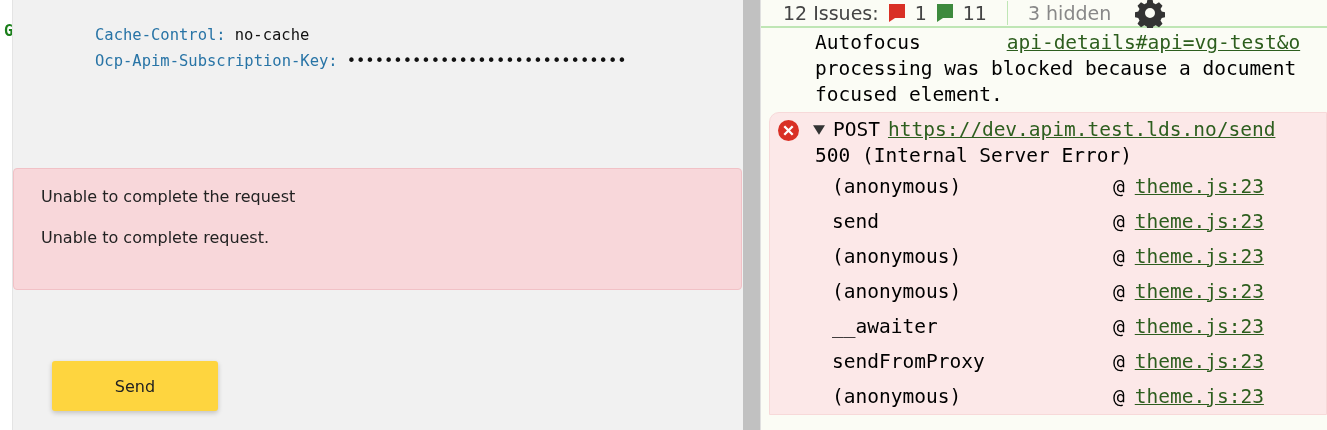 This screenshot has height=430, width=1327. What do you see at coordinates (751, 215) in the screenshot?
I see `scrollbar` at bounding box center [751, 215].